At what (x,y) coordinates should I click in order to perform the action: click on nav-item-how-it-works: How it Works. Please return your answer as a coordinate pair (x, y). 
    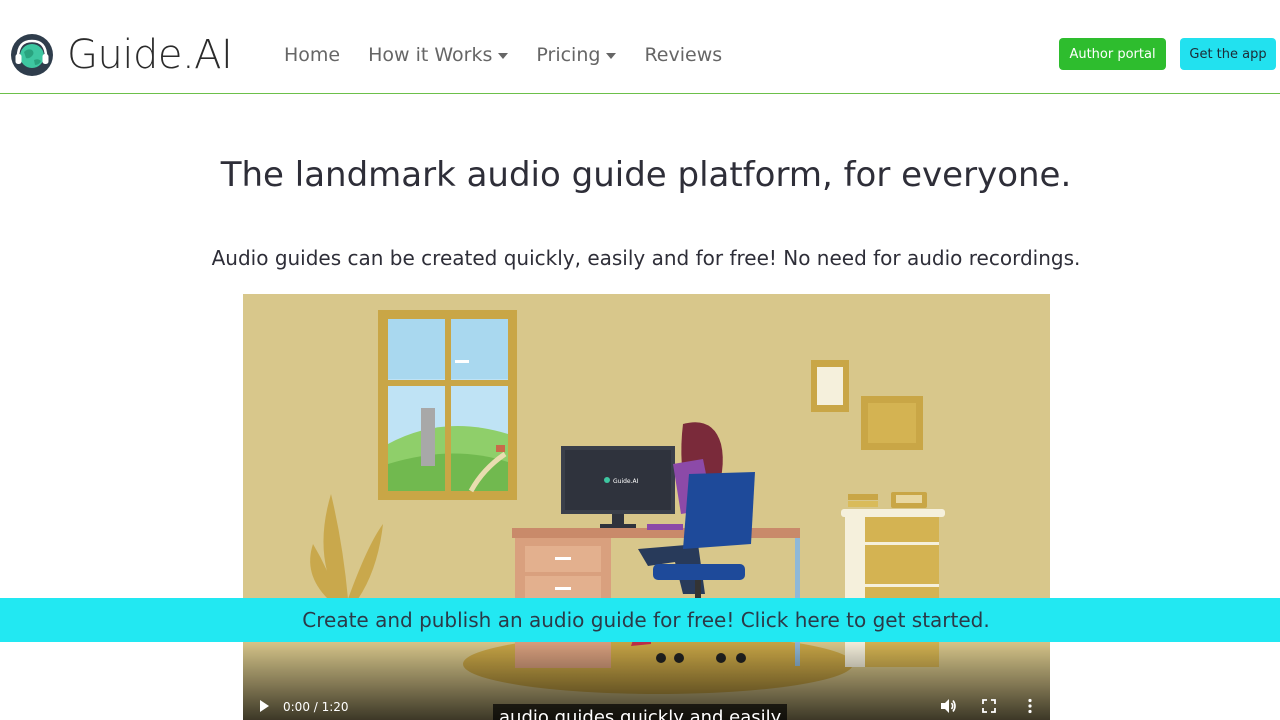
    Looking at the image, I should click on (438, 55).